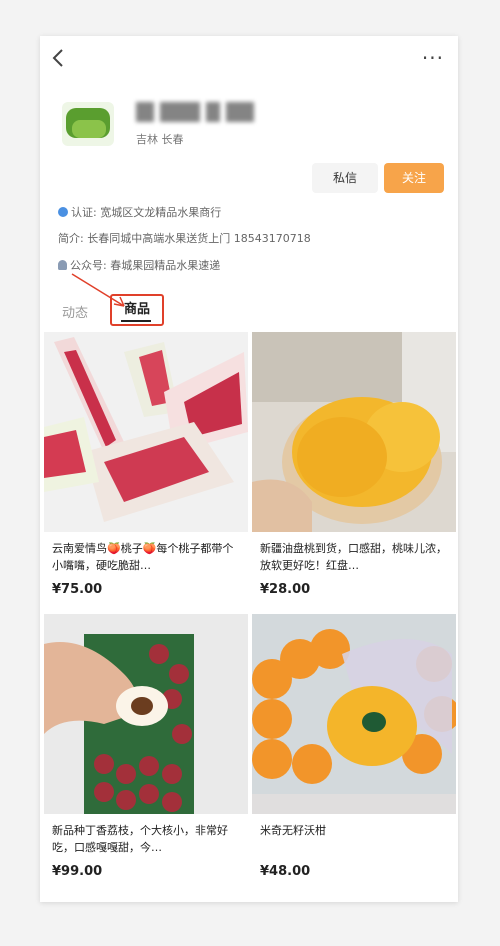 This screenshot has width=500, height=946. I want to click on product-price: ¥99.00, so click(77, 871).